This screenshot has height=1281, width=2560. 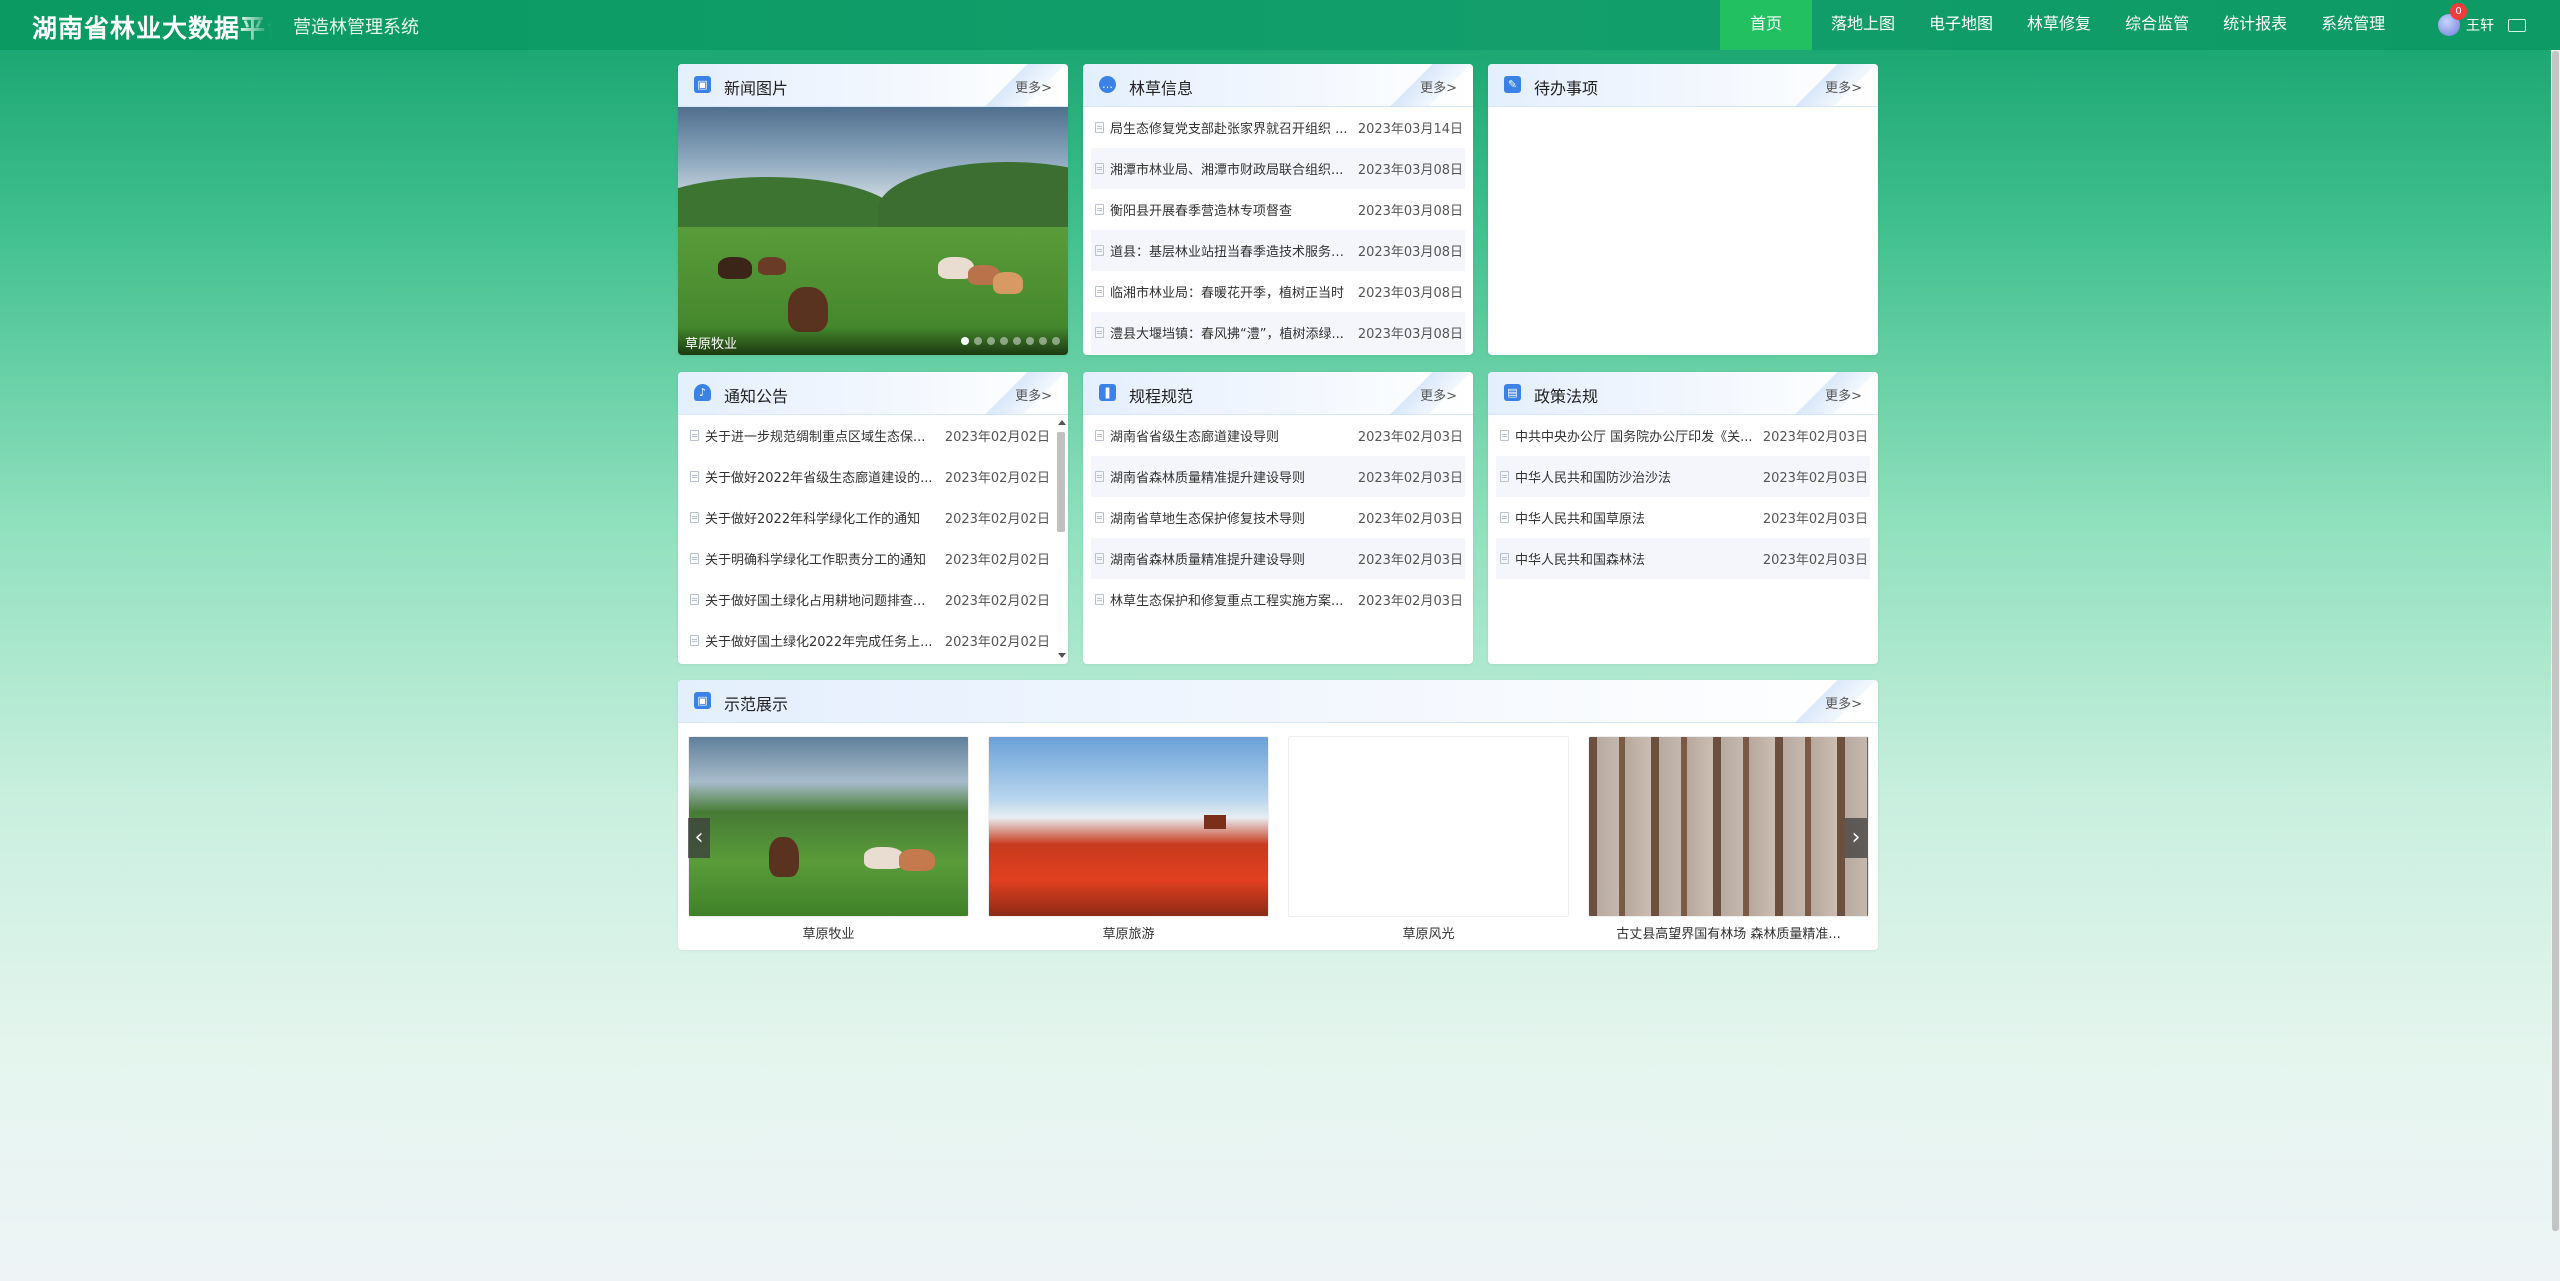 I want to click on item-title: 关于做好2022年科学绿化工作的通知, so click(x=822, y=517).